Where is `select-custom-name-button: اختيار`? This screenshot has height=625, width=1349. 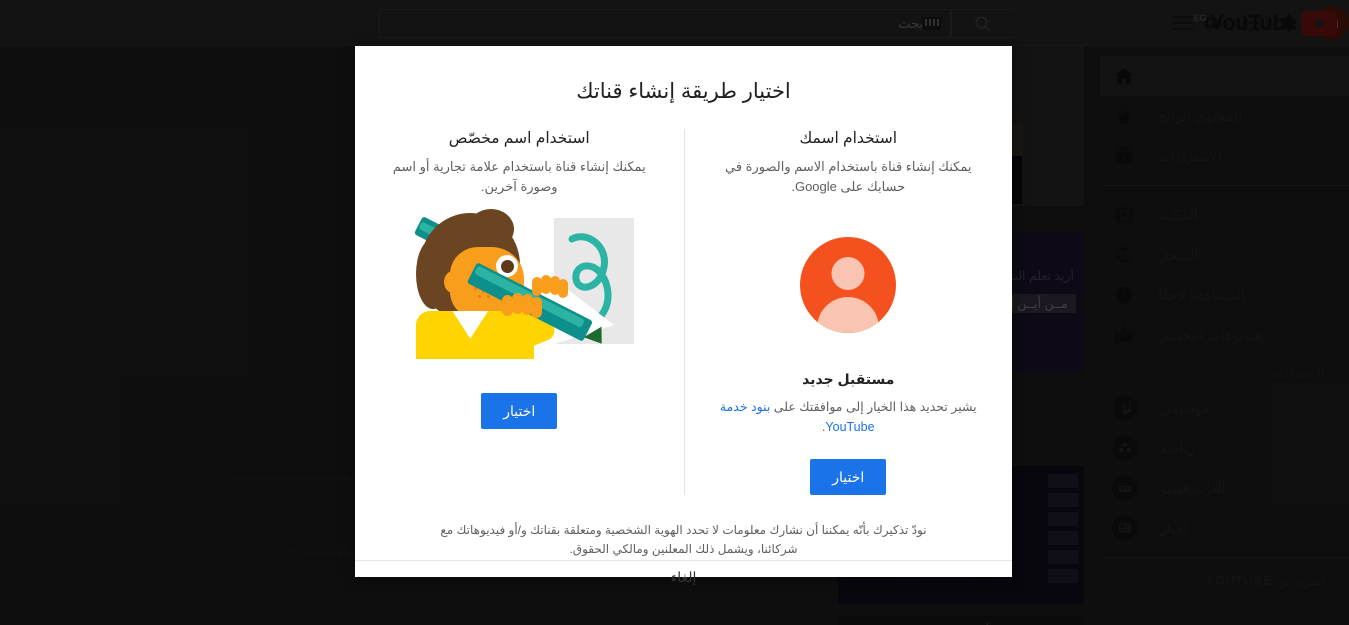
select-custom-name-button: اختيار is located at coordinates (519, 411).